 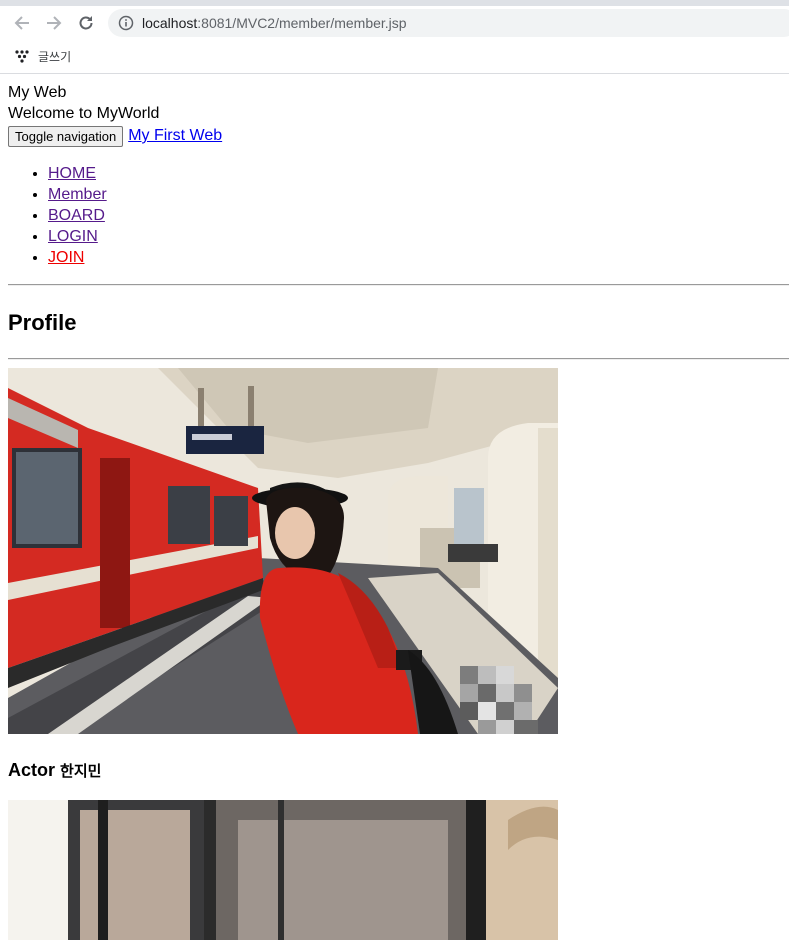 What do you see at coordinates (42, 322) in the screenshot?
I see `page-title: Profile` at bounding box center [42, 322].